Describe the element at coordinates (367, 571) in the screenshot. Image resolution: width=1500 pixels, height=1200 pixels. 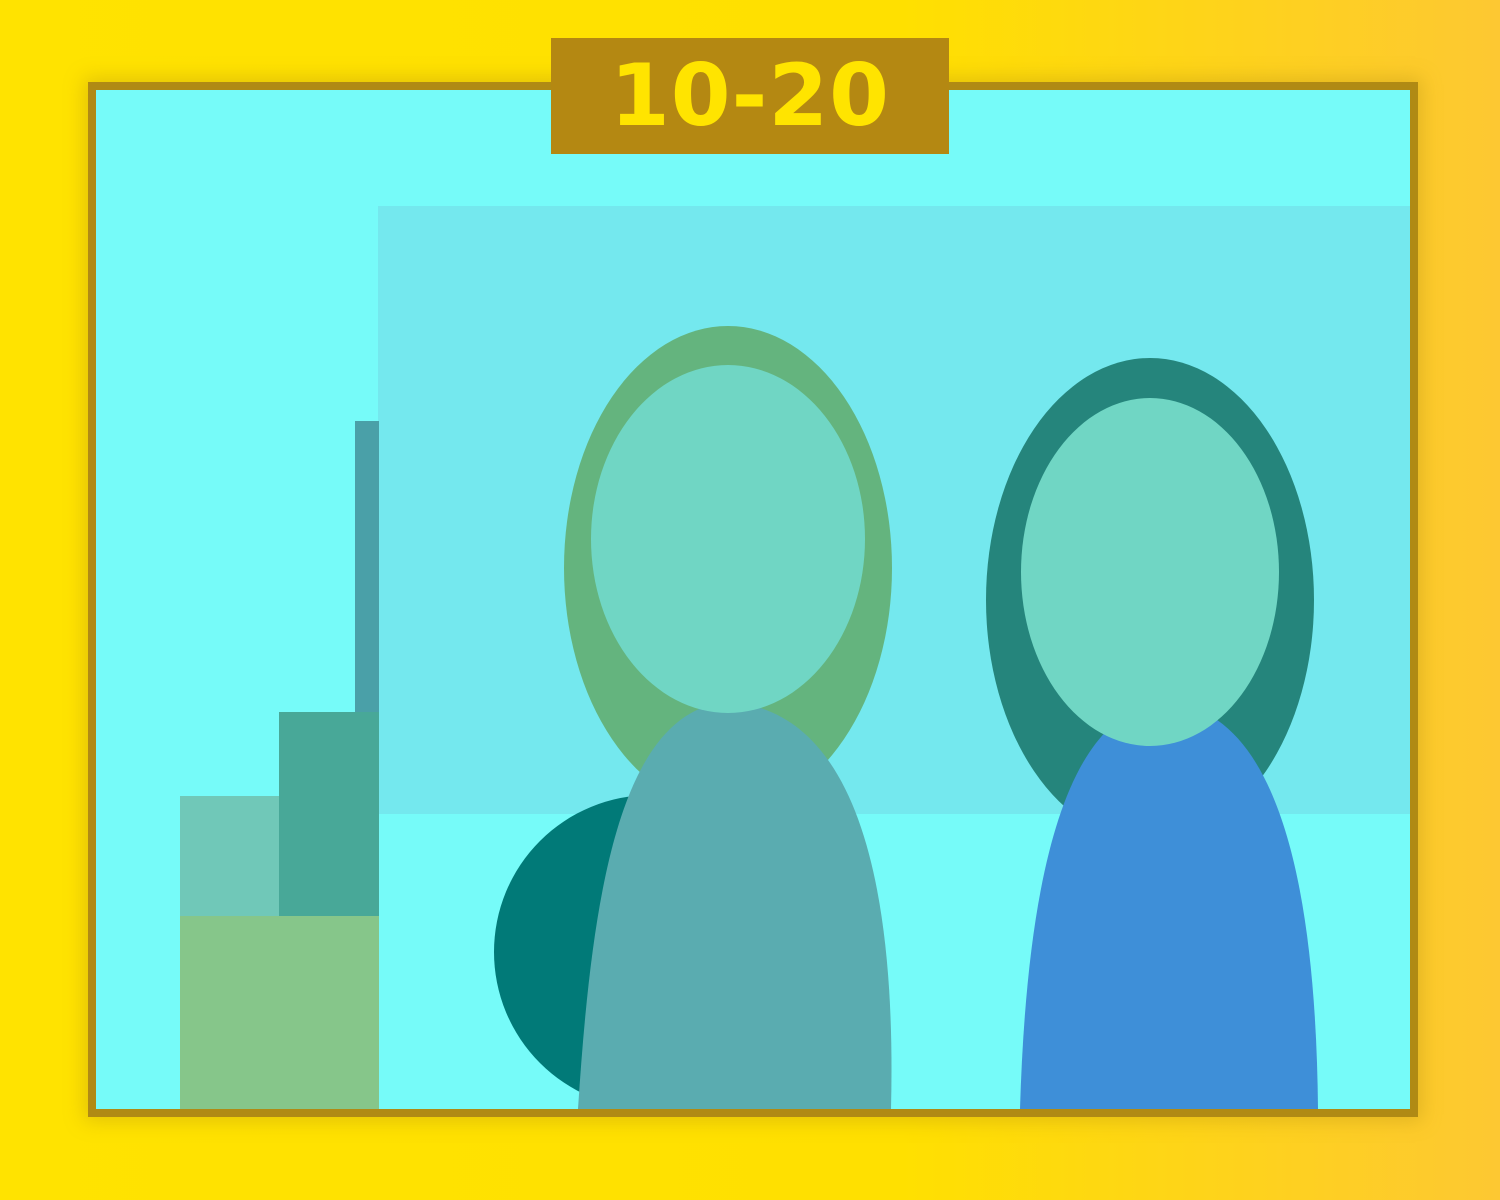
I see `pole` at that location.